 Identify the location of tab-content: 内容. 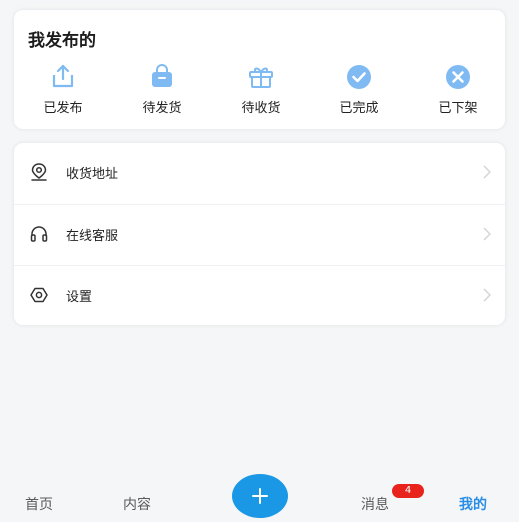
(137, 504).